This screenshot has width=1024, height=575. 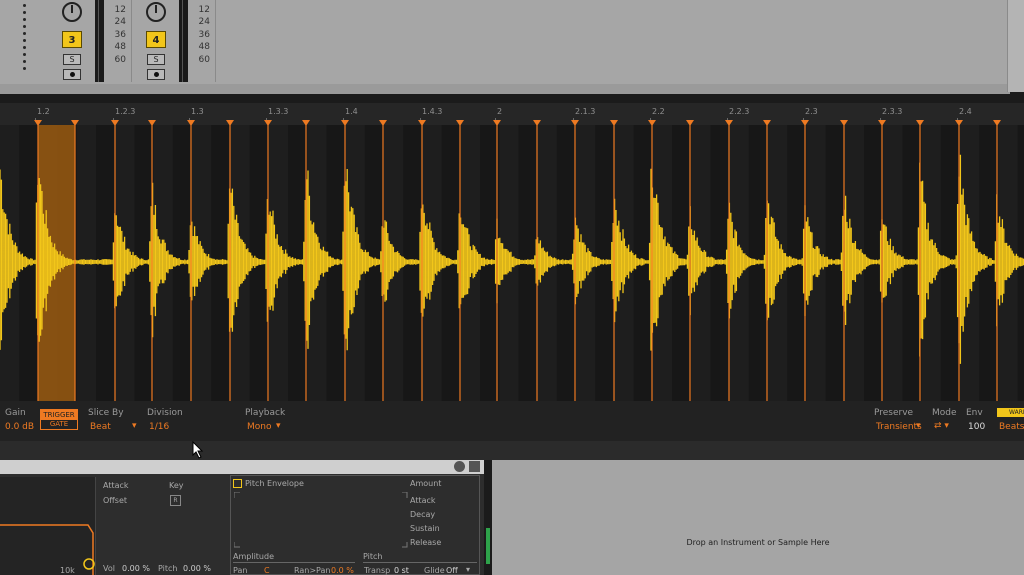 What do you see at coordinates (434, 570) in the screenshot?
I see `glide-label: Glide` at bounding box center [434, 570].